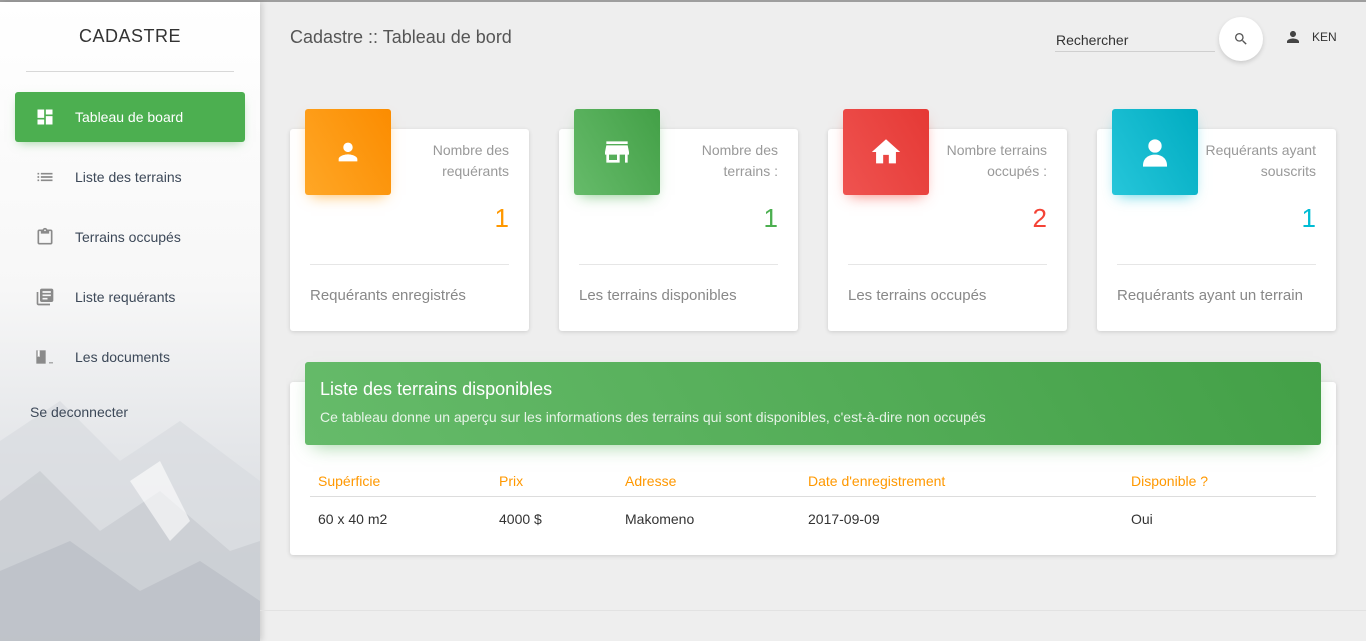 The image size is (1366, 641). Describe the element at coordinates (388, 295) in the screenshot. I see `card-footer: Requérants enregistrés` at that location.